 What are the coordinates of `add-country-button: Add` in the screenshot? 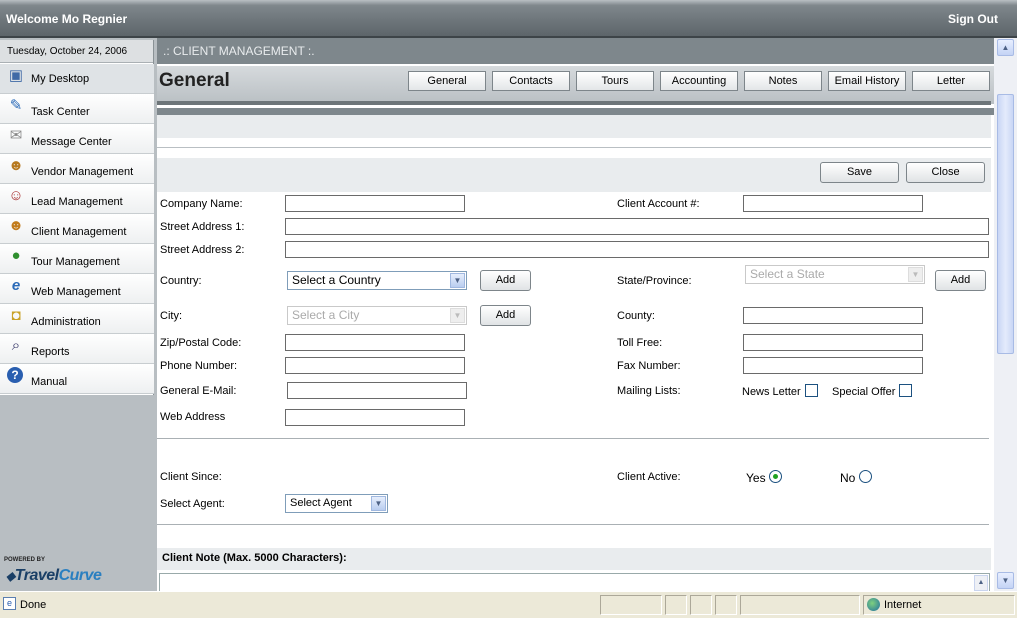 It's located at (505, 280).